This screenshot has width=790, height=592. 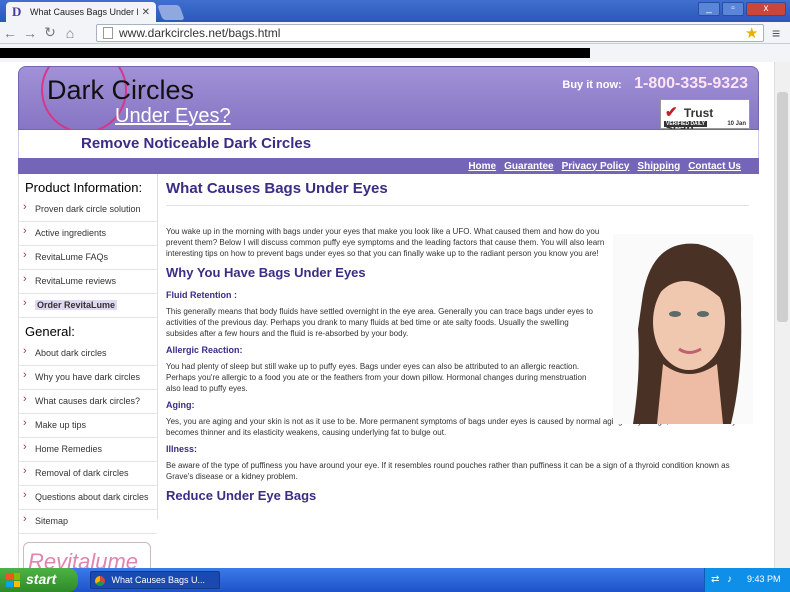 I want to click on woman-face-image, so click(x=683, y=329).